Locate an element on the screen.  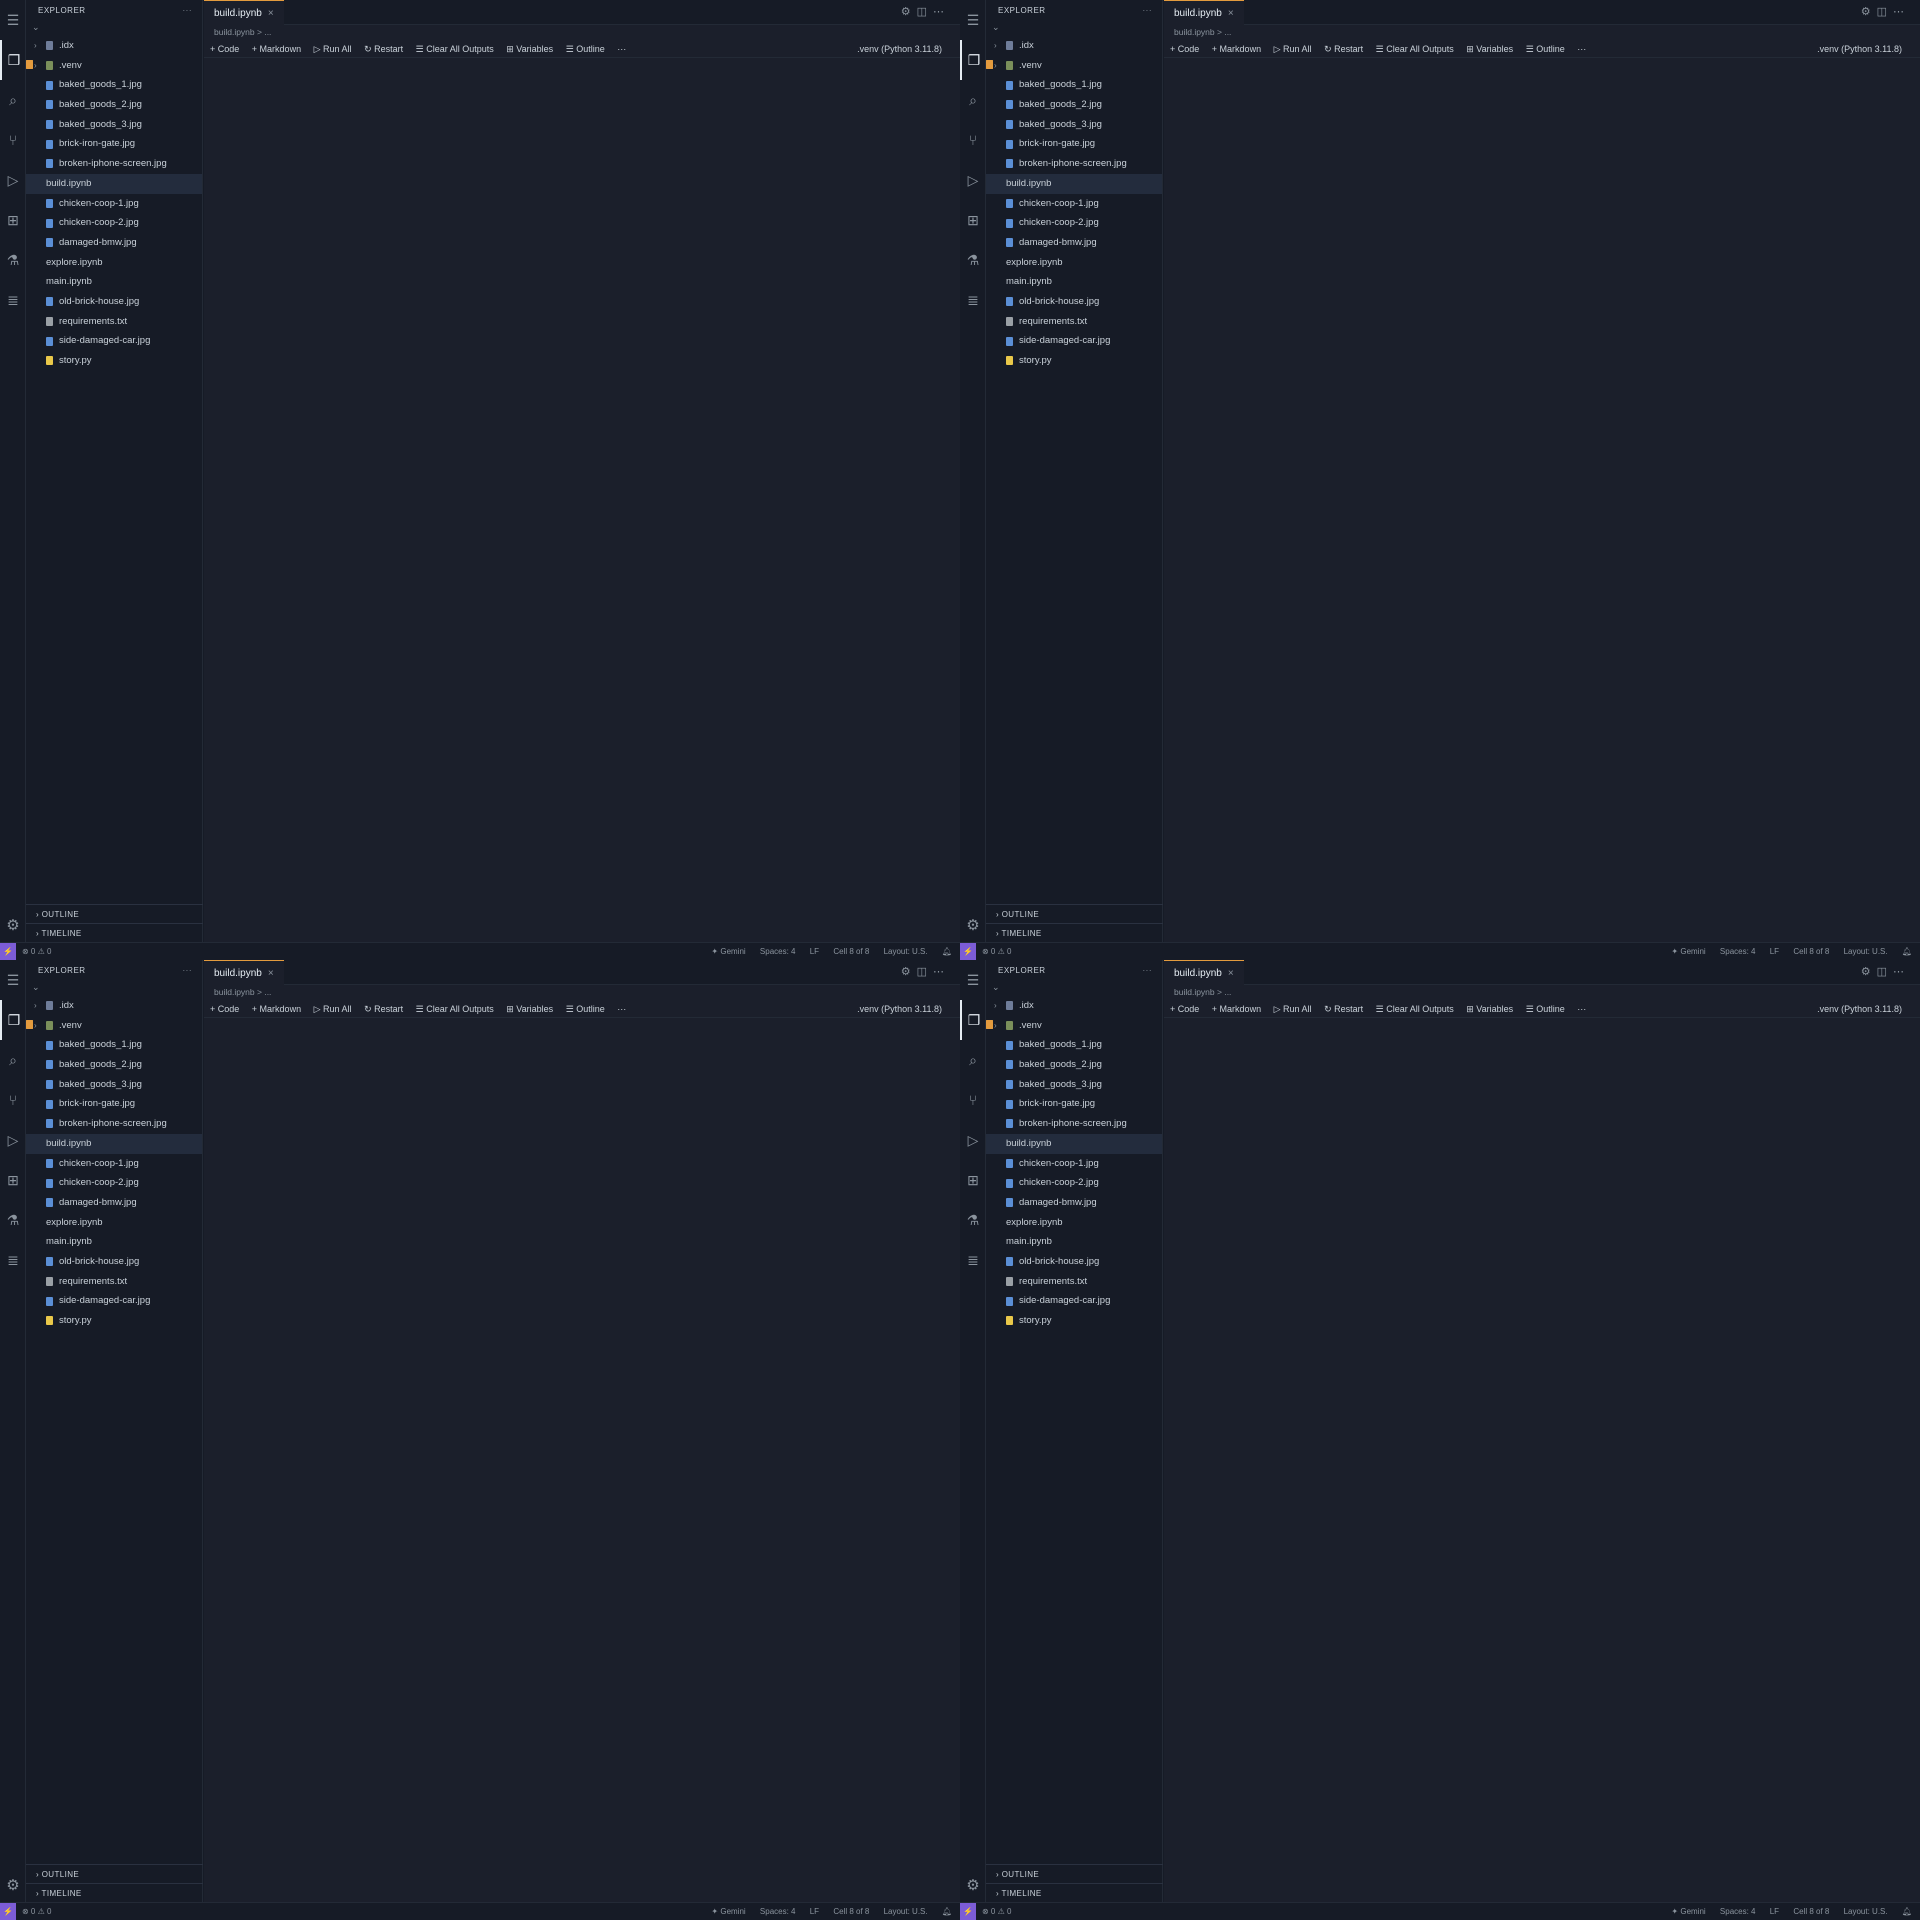
file-item: requirements.txt is located at coordinates (1074, 1282).